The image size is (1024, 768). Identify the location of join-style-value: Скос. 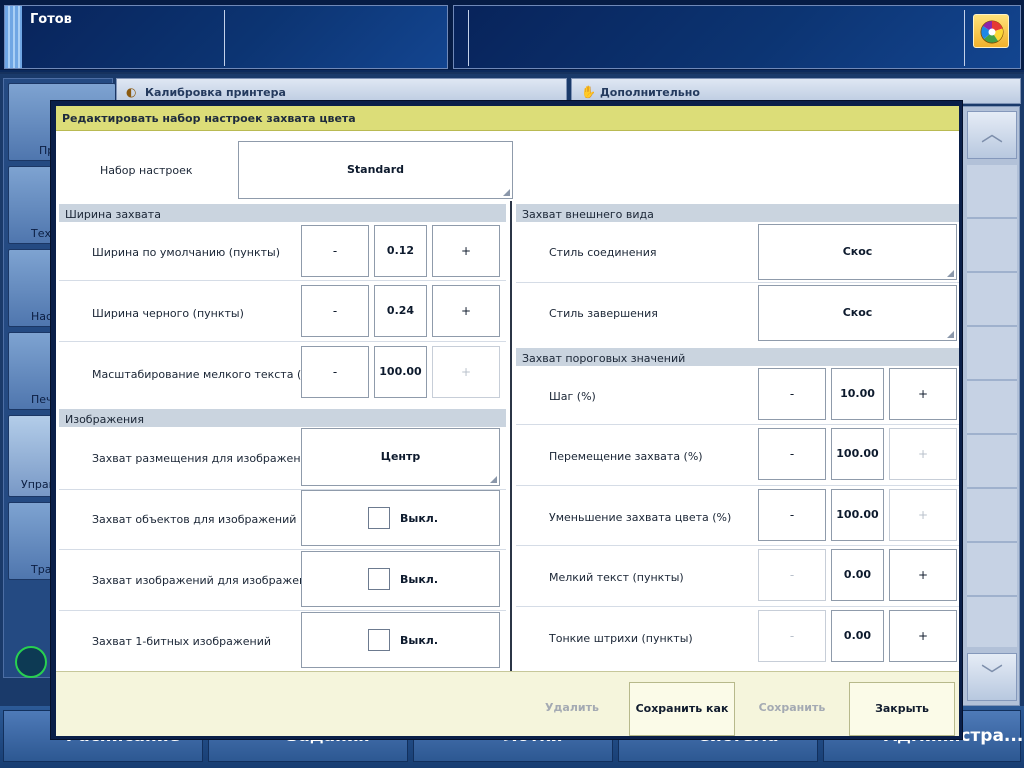
(857, 251).